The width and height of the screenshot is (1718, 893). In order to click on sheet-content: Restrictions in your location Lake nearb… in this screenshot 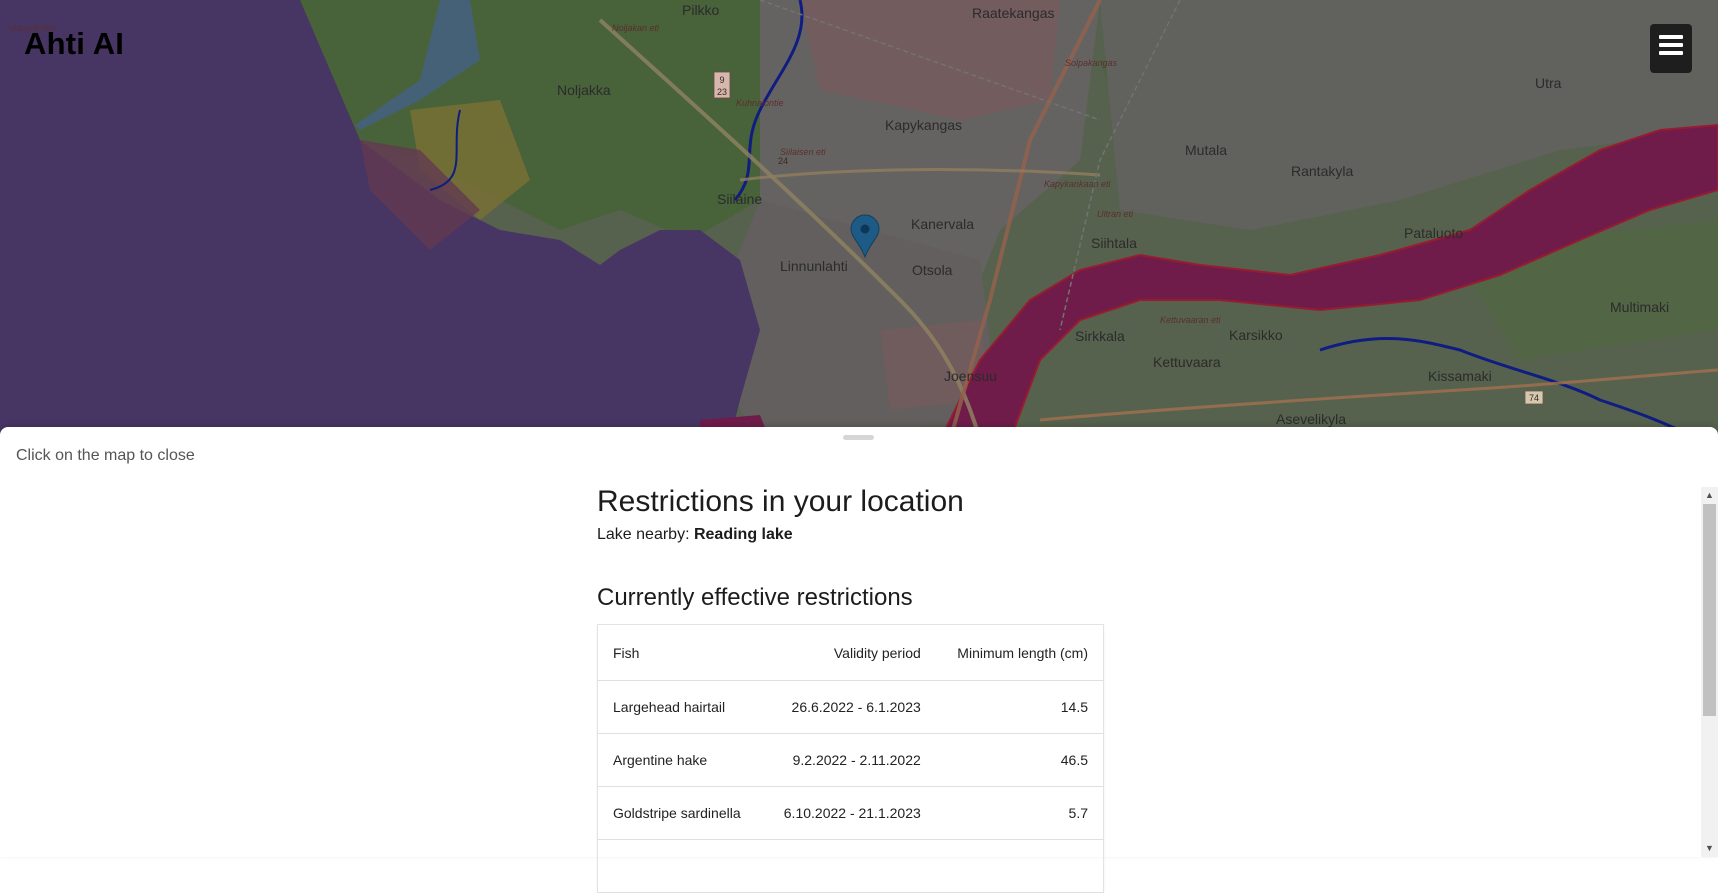, I will do `click(857, 689)`.